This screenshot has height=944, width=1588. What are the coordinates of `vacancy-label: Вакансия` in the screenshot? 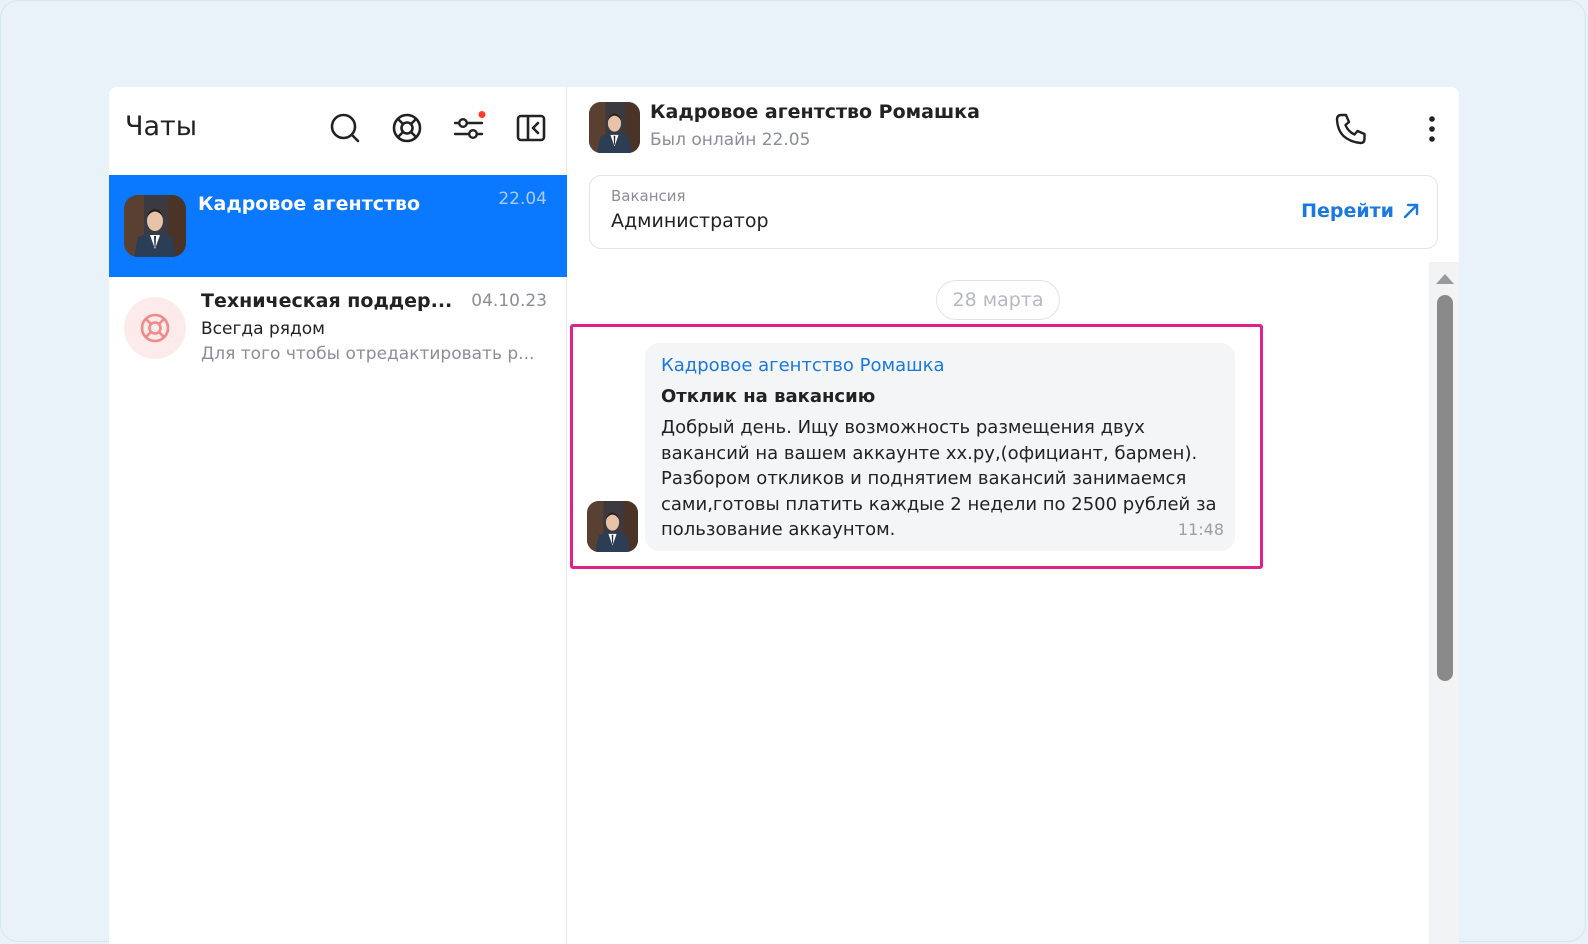 It's located at (648, 196).